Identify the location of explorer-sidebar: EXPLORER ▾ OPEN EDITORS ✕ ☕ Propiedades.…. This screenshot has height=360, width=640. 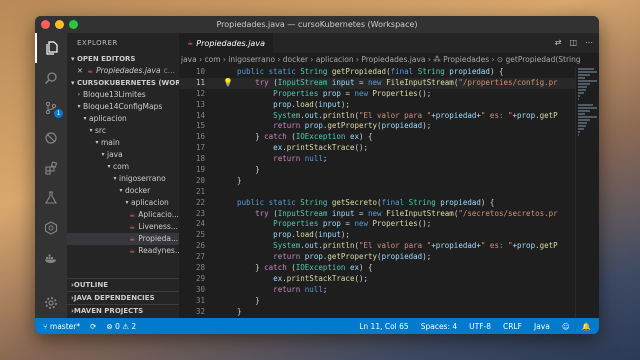
(123, 175).